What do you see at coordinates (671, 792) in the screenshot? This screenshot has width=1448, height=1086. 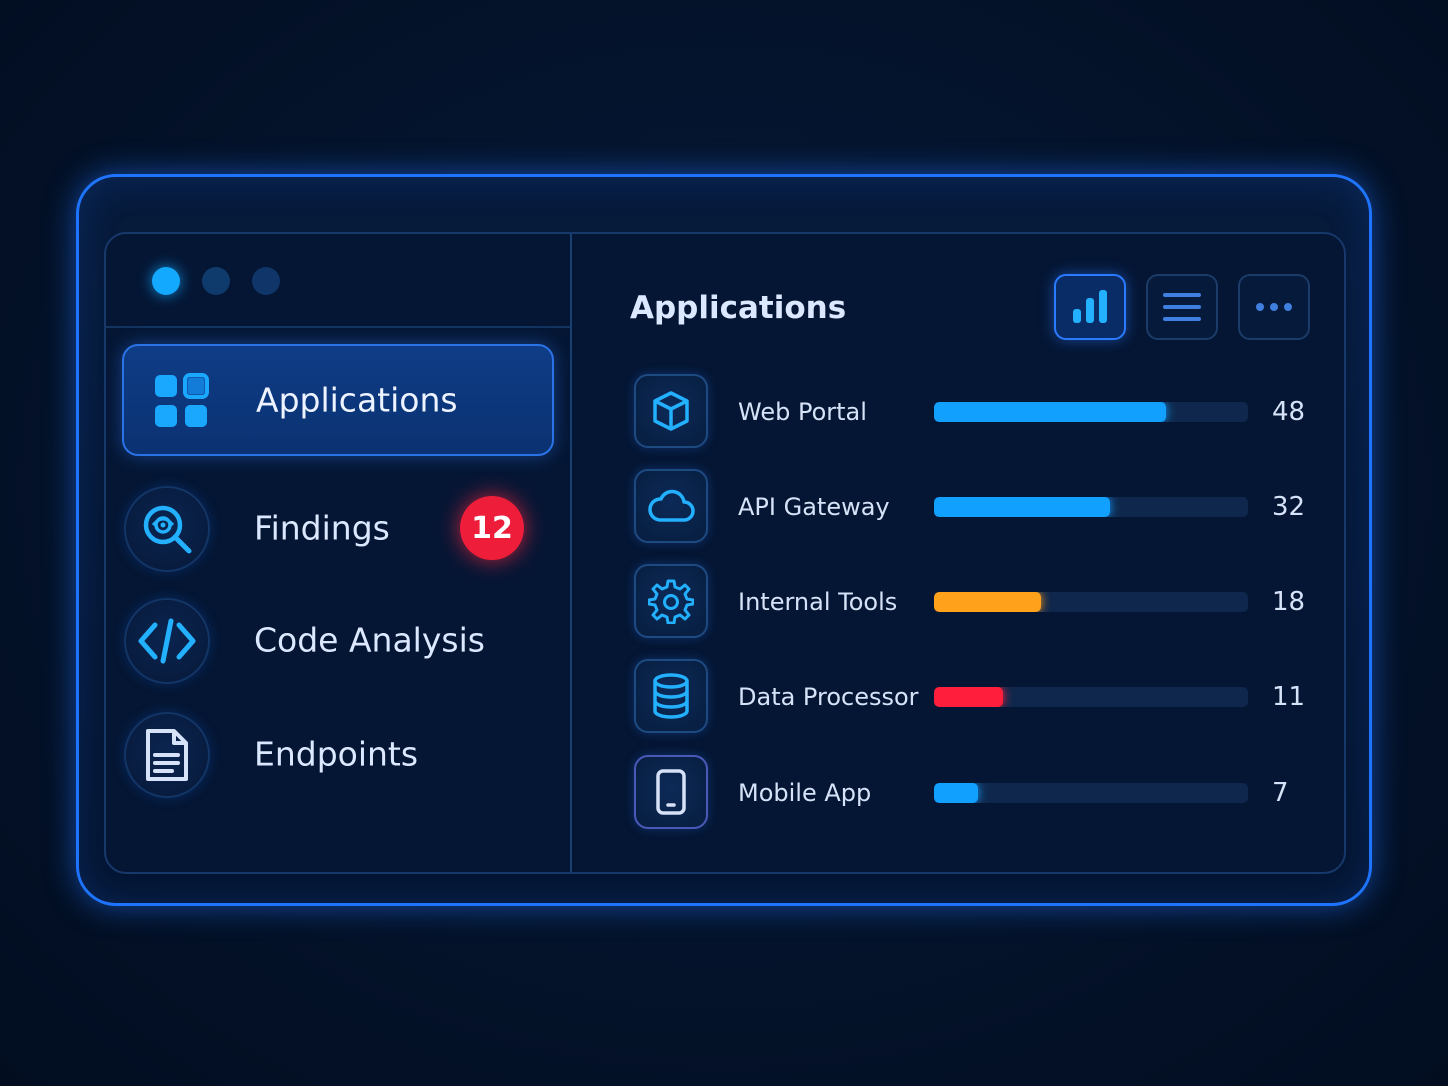 I see `mobile-icon` at bounding box center [671, 792].